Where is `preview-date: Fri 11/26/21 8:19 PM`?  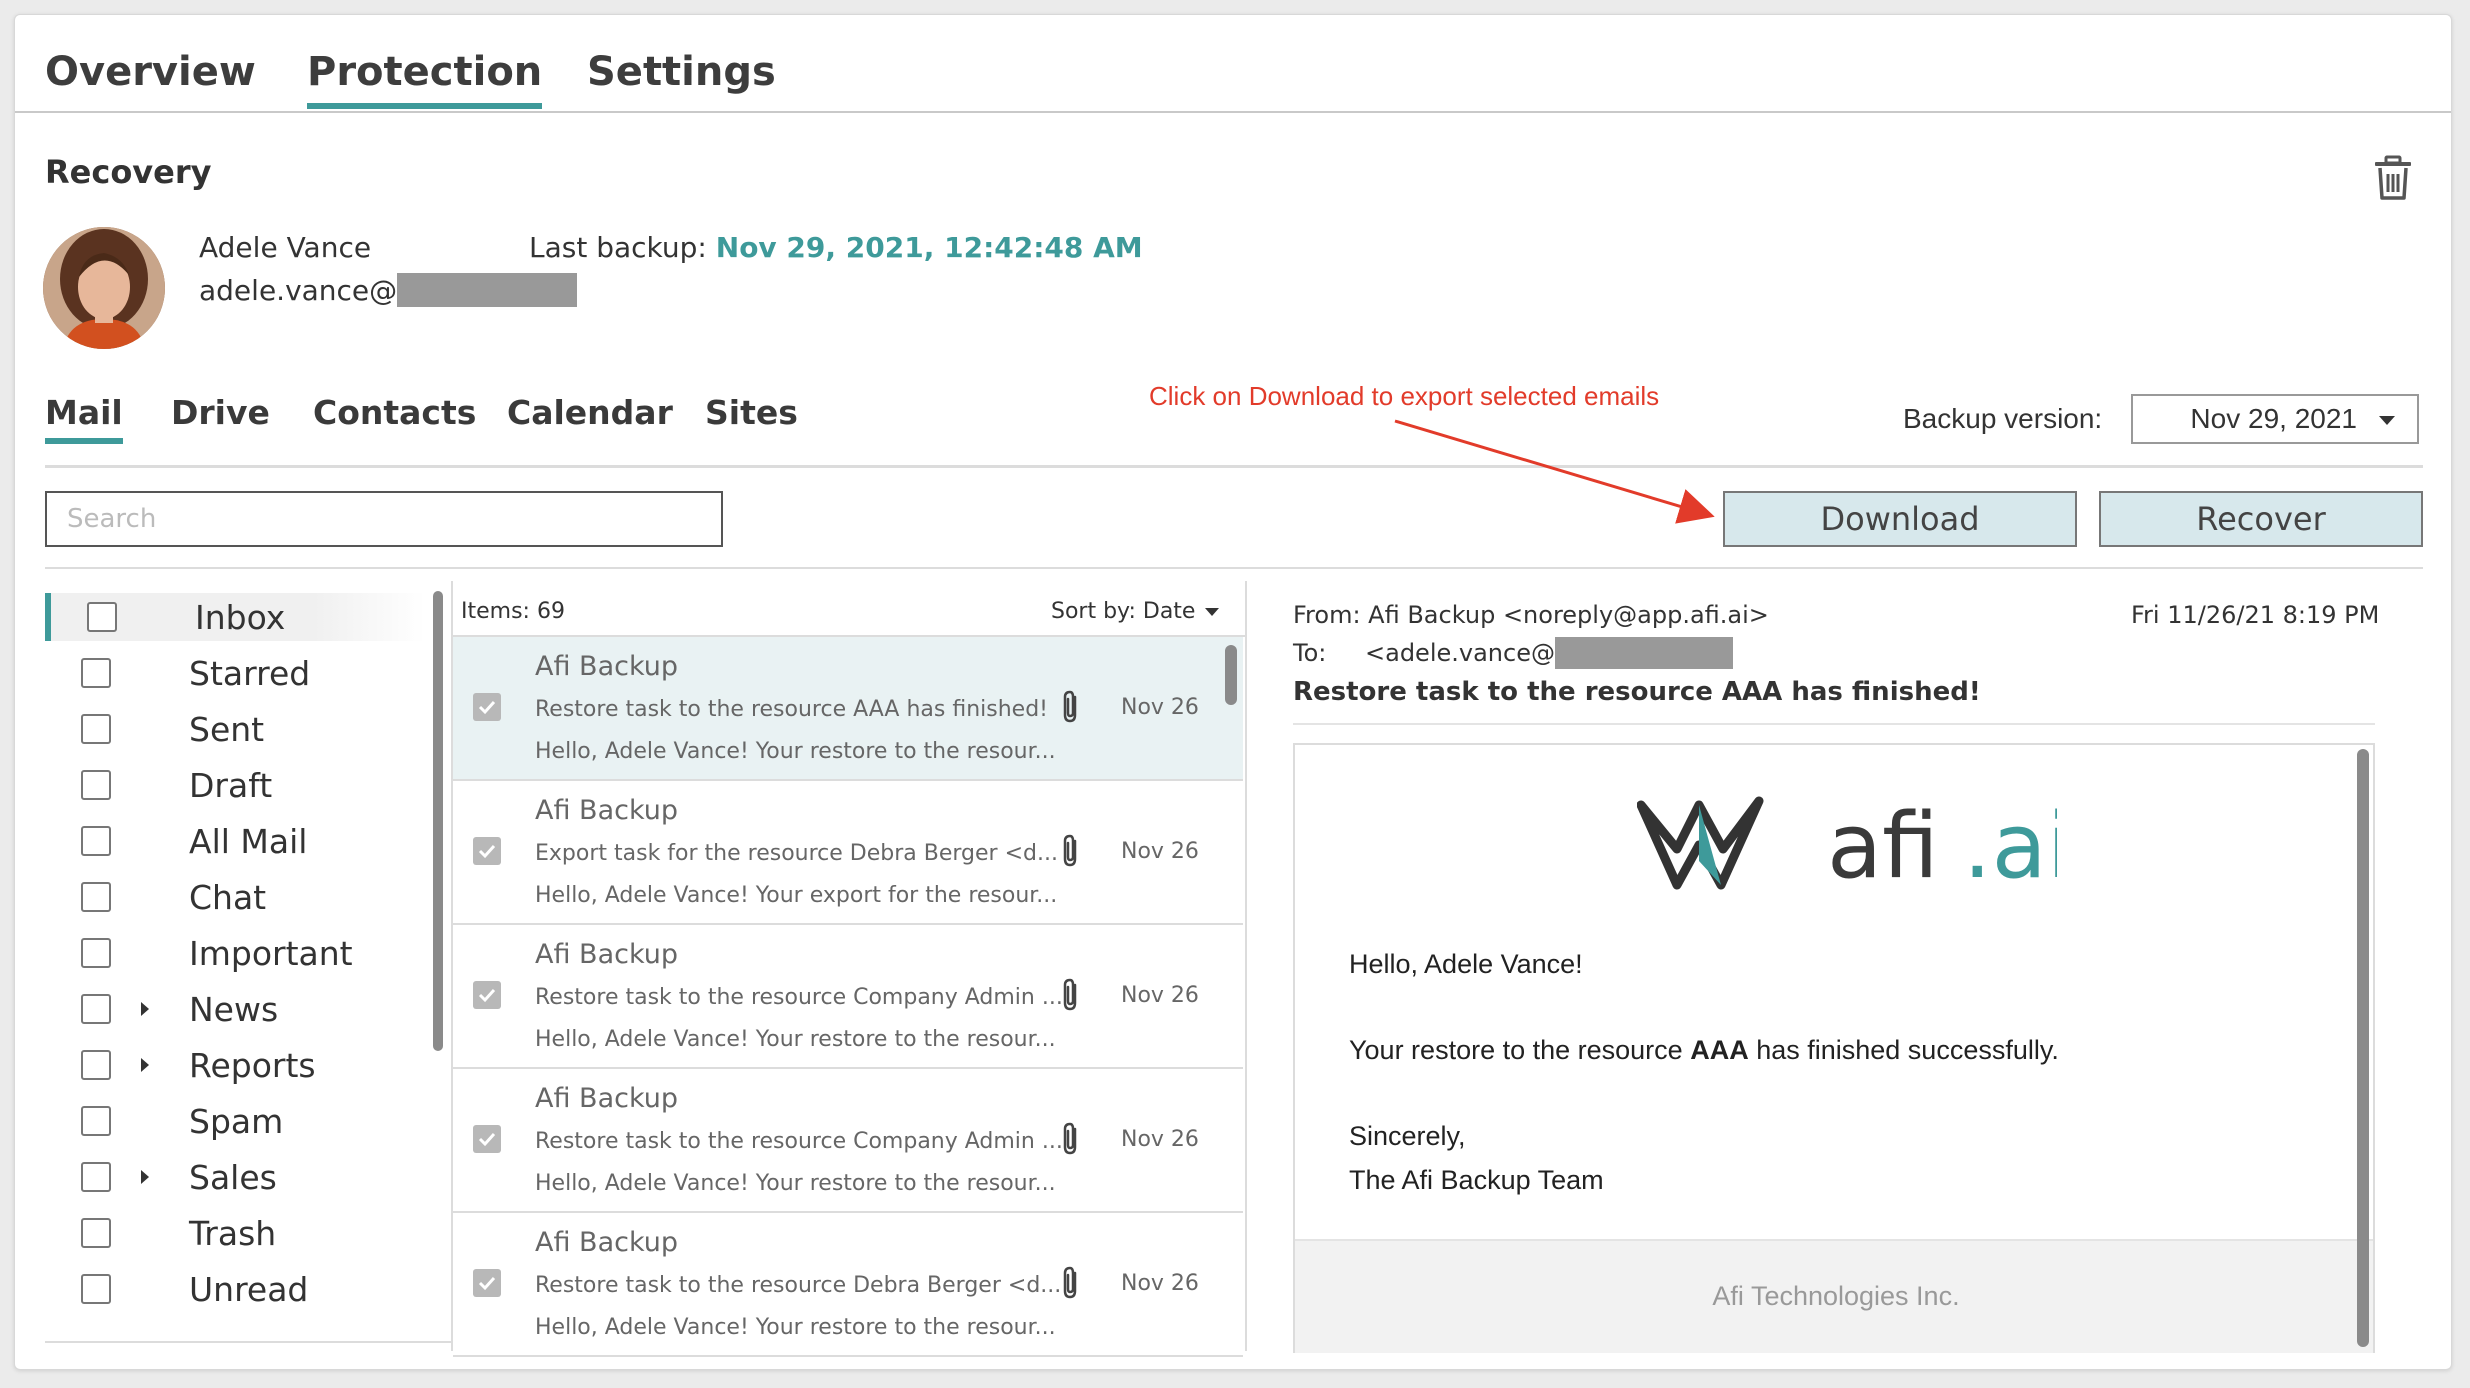 preview-date: Fri 11/26/21 8:19 PM is located at coordinates (2255, 615).